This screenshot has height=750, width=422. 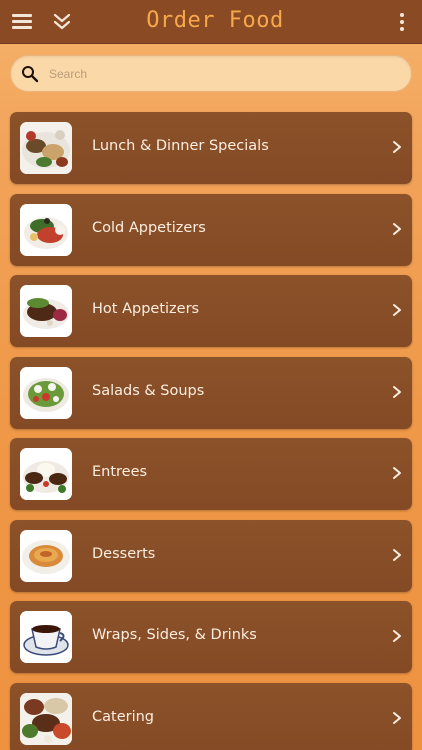 I want to click on category-item-catering: Catering, so click(x=211, y=716).